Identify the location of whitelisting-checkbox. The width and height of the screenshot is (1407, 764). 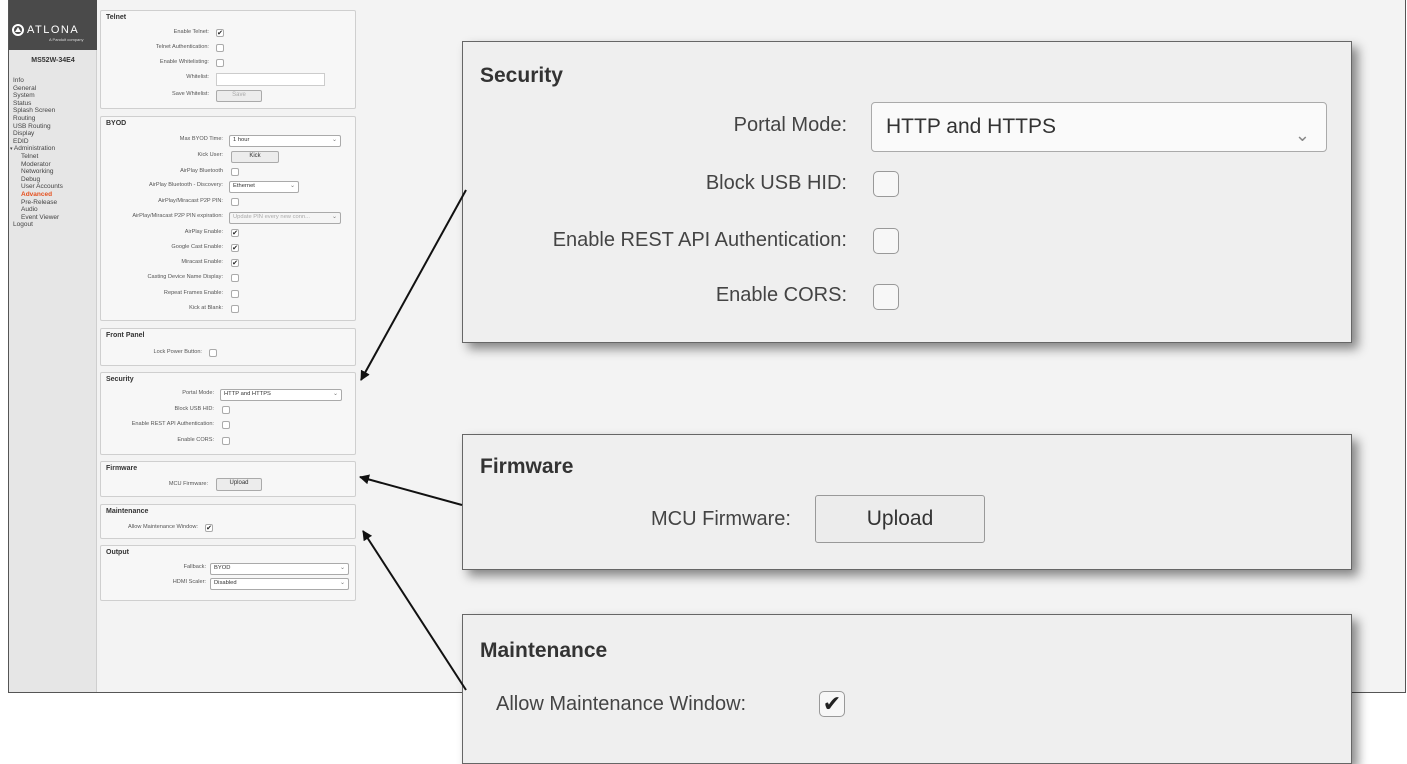
(220, 63).